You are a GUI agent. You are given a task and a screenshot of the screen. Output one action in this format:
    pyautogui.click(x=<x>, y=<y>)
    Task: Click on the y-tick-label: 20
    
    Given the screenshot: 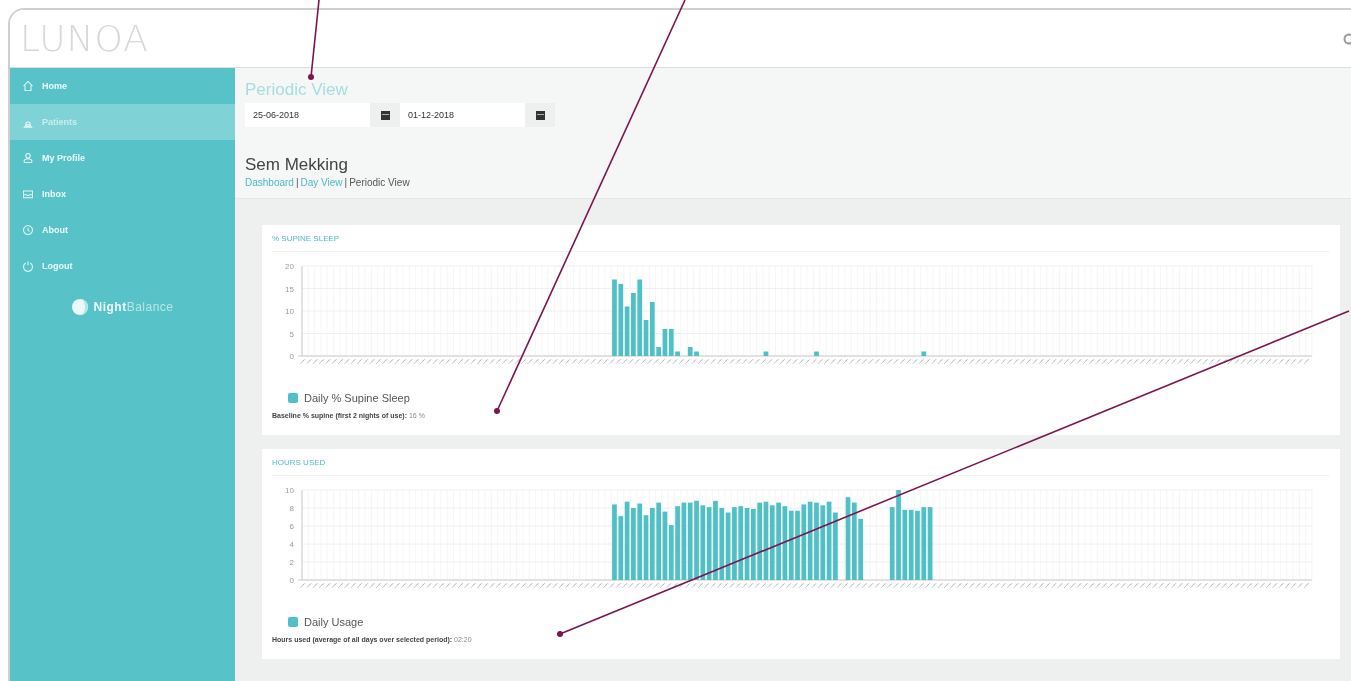 What is the action you would take?
    pyautogui.click(x=289, y=266)
    